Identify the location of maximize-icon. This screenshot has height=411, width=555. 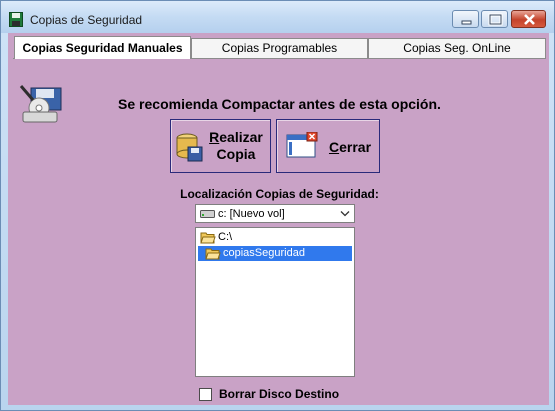
(495, 19).